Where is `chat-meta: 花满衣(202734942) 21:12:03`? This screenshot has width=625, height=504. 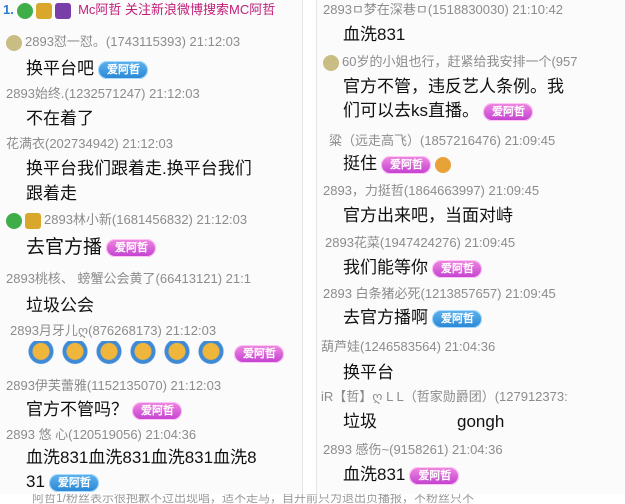 chat-meta: 花满衣(202734942) 21:12:03 is located at coordinates (89, 143).